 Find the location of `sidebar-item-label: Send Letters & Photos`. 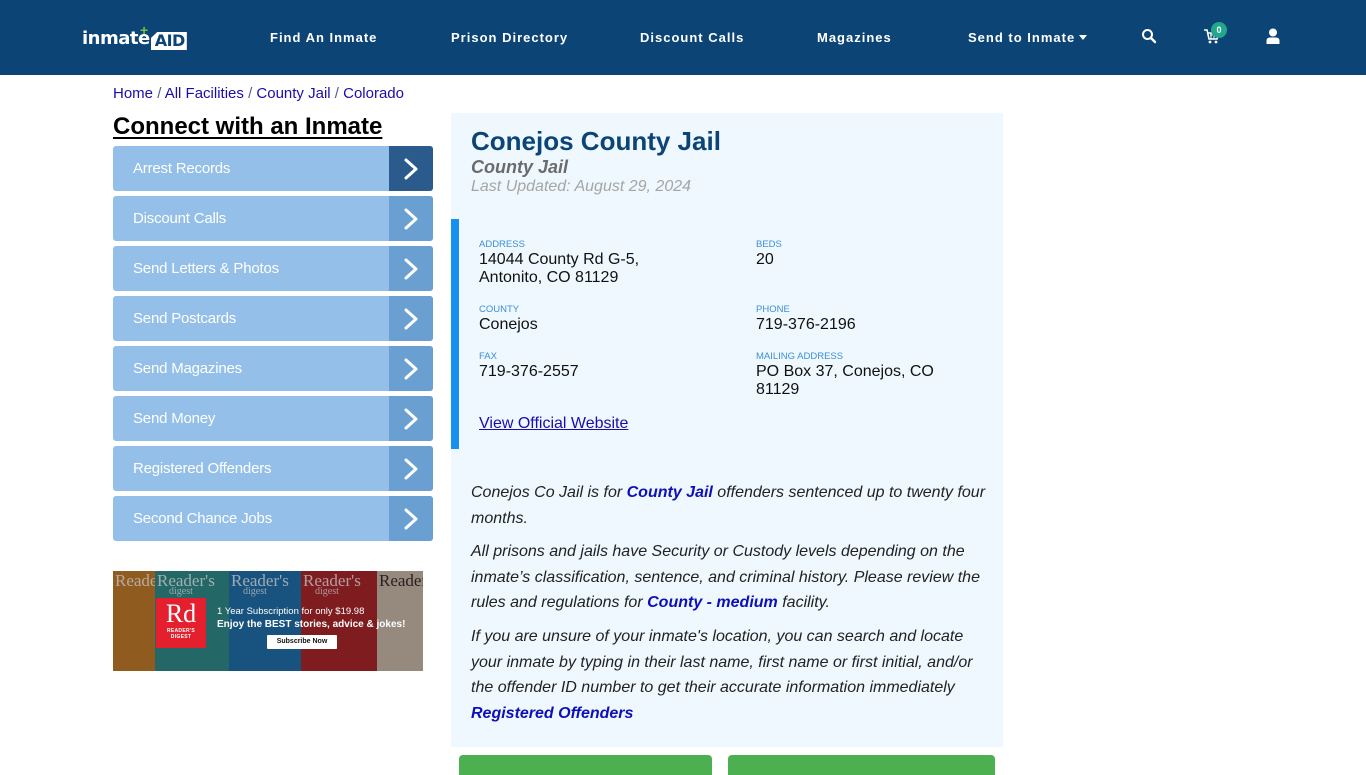

sidebar-item-label: Send Letters & Photos is located at coordinates (206, 268).